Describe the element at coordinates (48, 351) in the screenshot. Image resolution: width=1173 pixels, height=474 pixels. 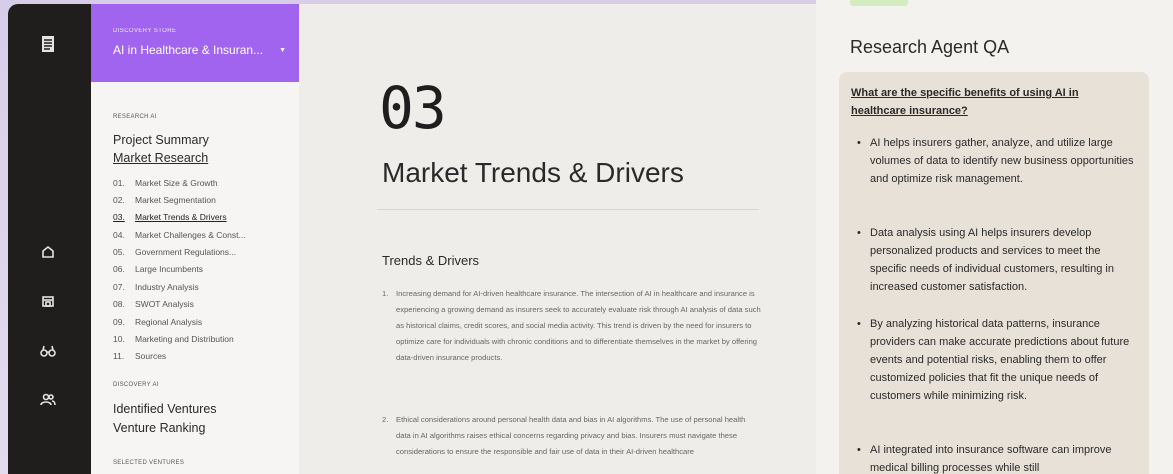
I see `binoculars-icon` at that location.